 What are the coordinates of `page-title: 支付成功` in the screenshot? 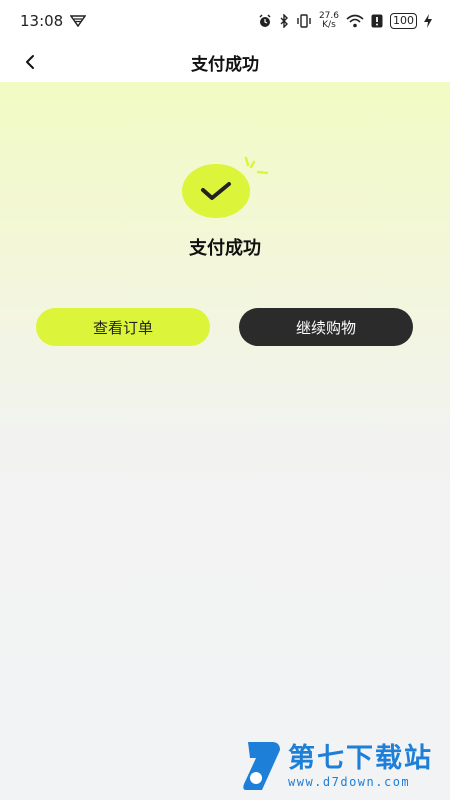 It's located at (225, 64).